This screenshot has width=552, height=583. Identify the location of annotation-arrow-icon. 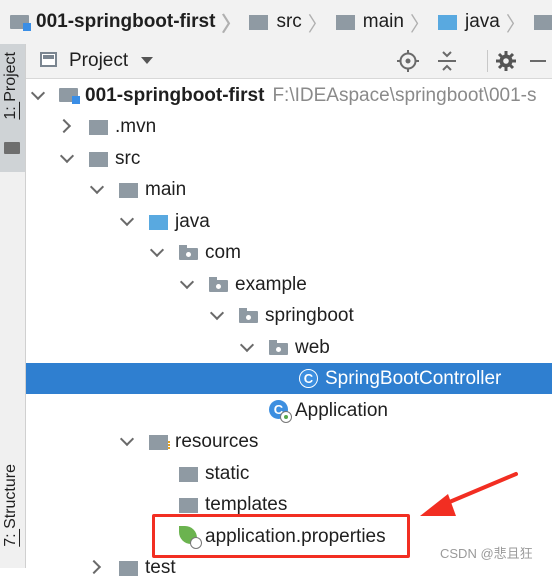
(469, 494).